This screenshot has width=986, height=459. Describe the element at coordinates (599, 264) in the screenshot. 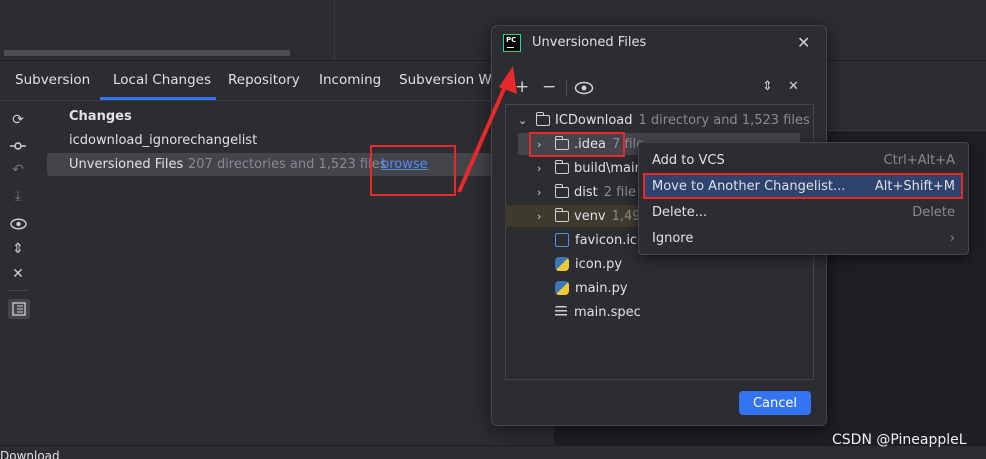

I see `tree-item-label: icon.py` at that location.